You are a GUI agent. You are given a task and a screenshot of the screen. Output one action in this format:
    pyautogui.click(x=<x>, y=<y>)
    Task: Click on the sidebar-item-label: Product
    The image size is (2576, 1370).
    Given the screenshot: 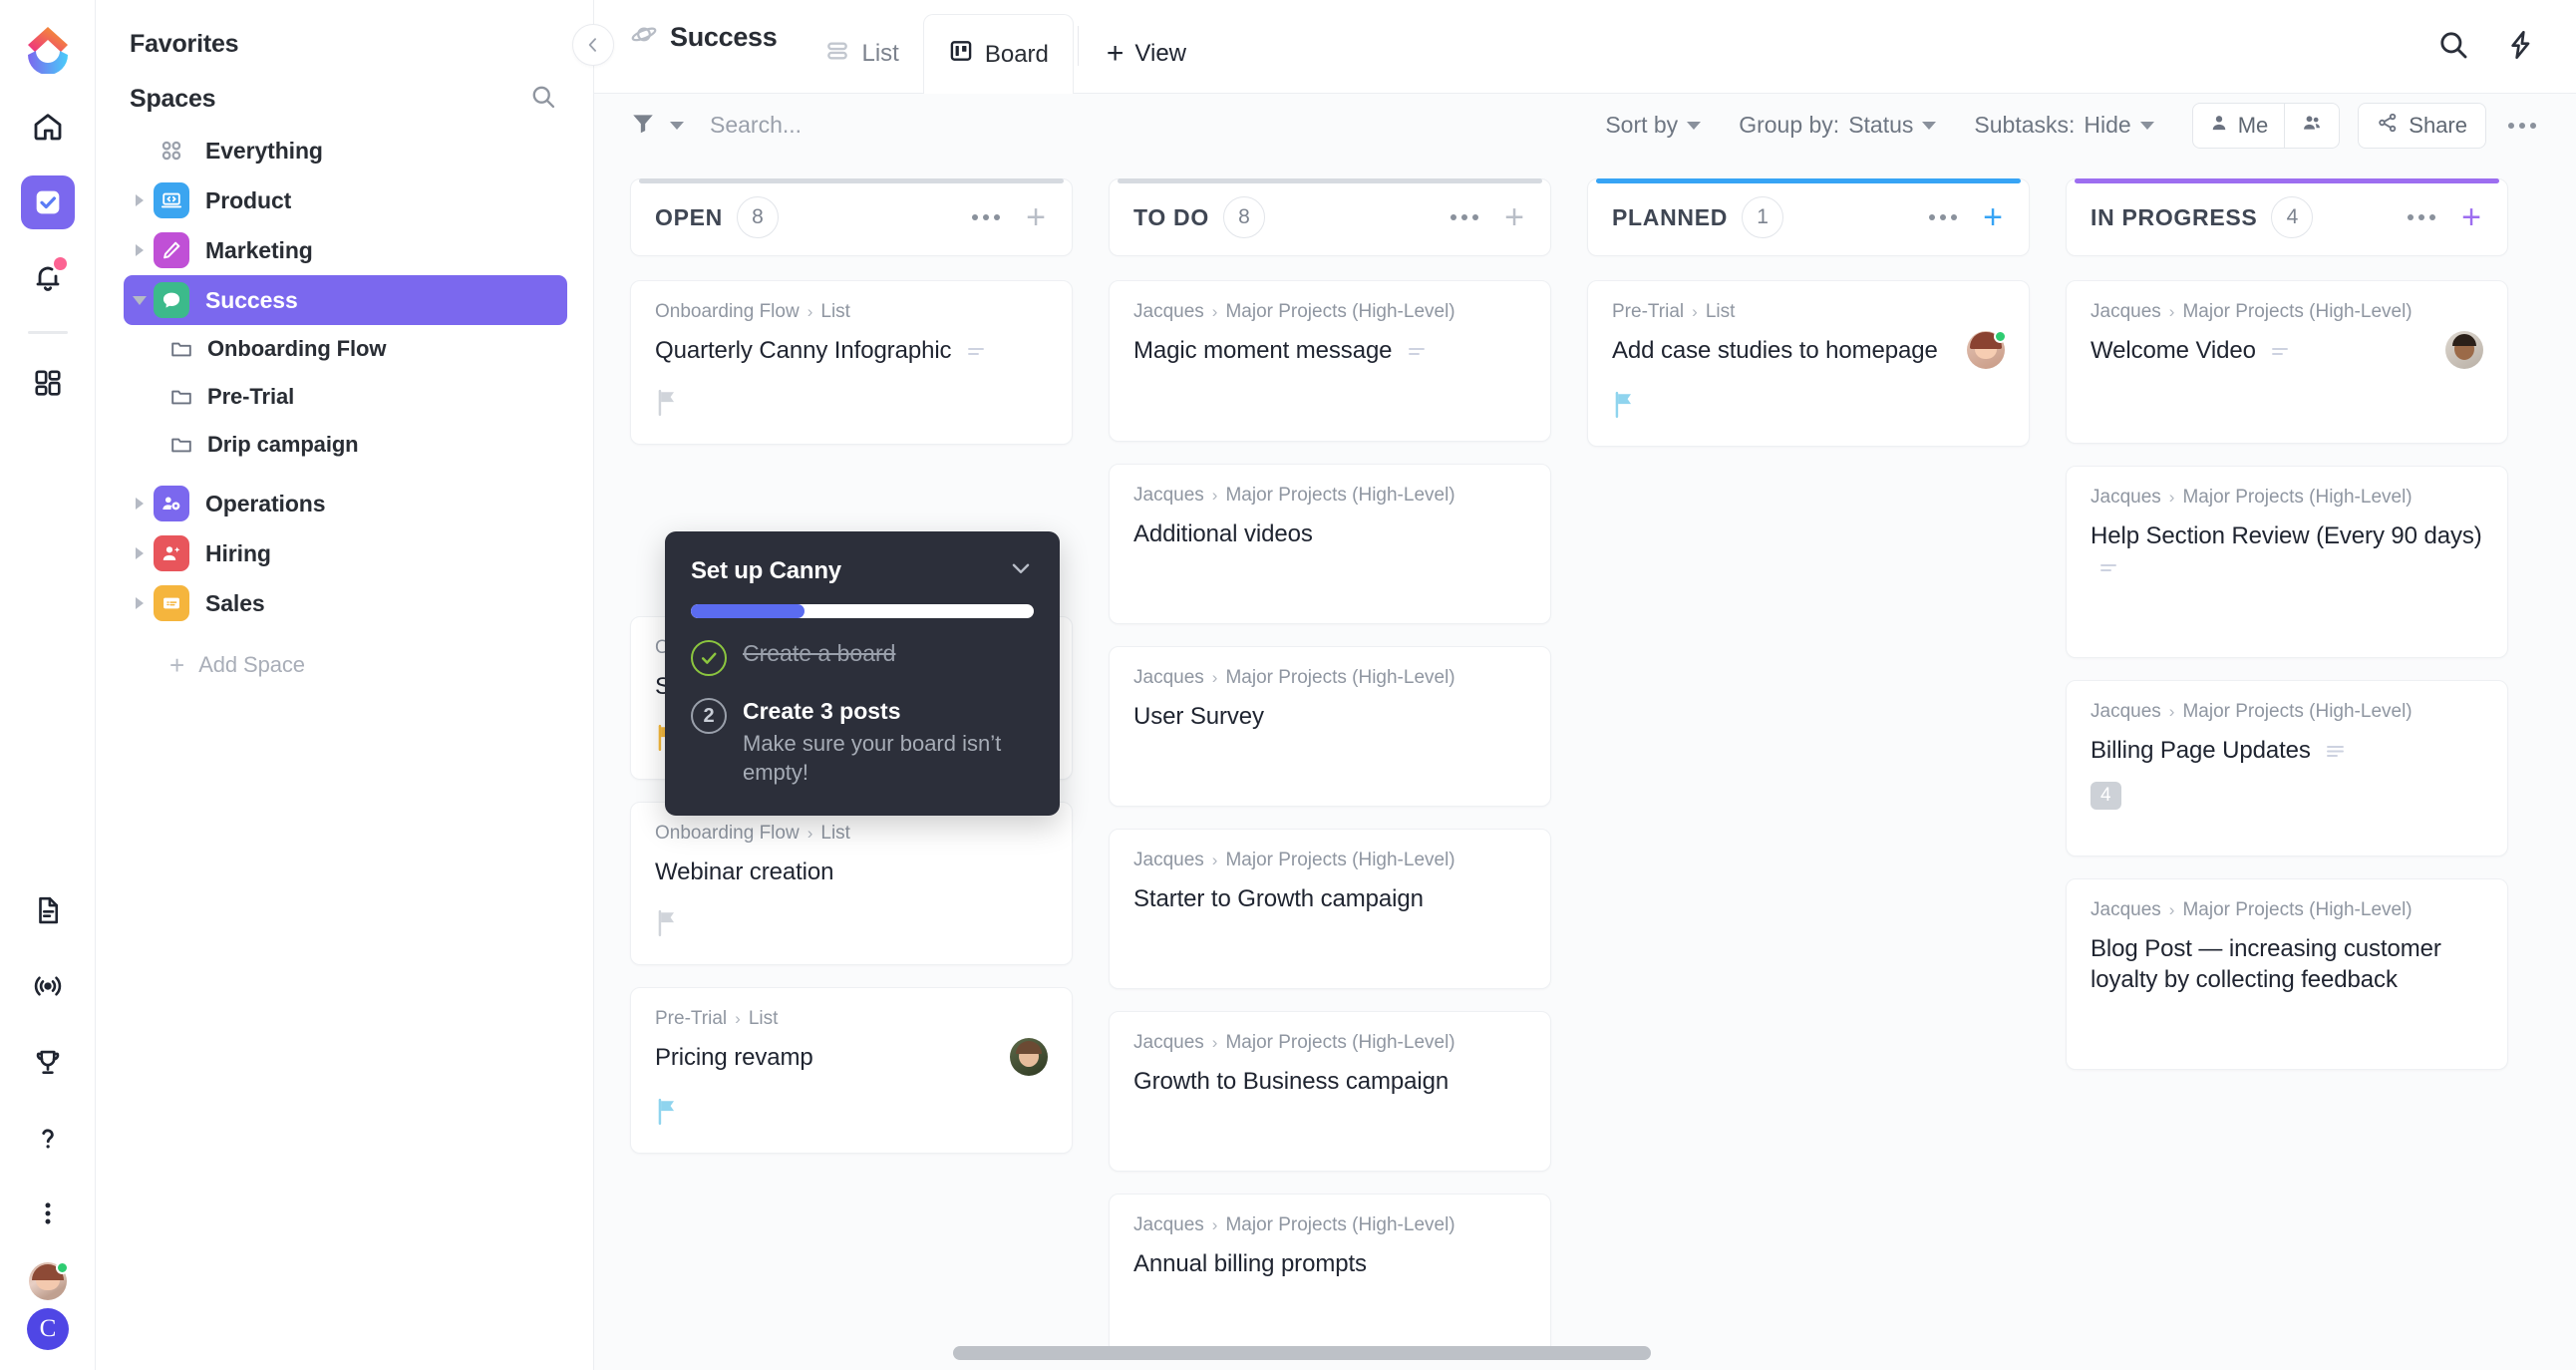 What is the action you would take?
    pyautogui.click(x=248, y=200)
    